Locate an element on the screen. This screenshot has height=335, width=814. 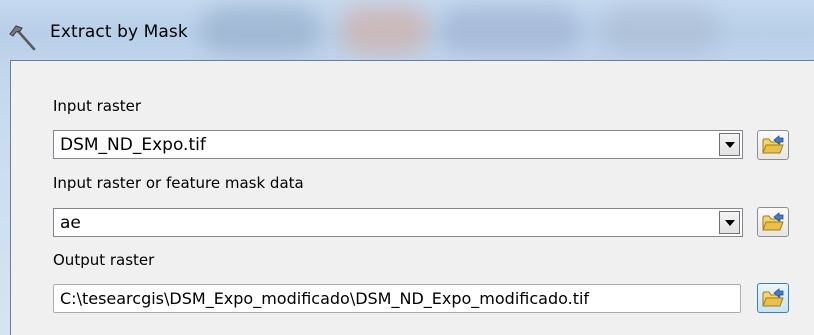
mask-data-label: Input raster or feature mask data is located at coordinates (178, 183).